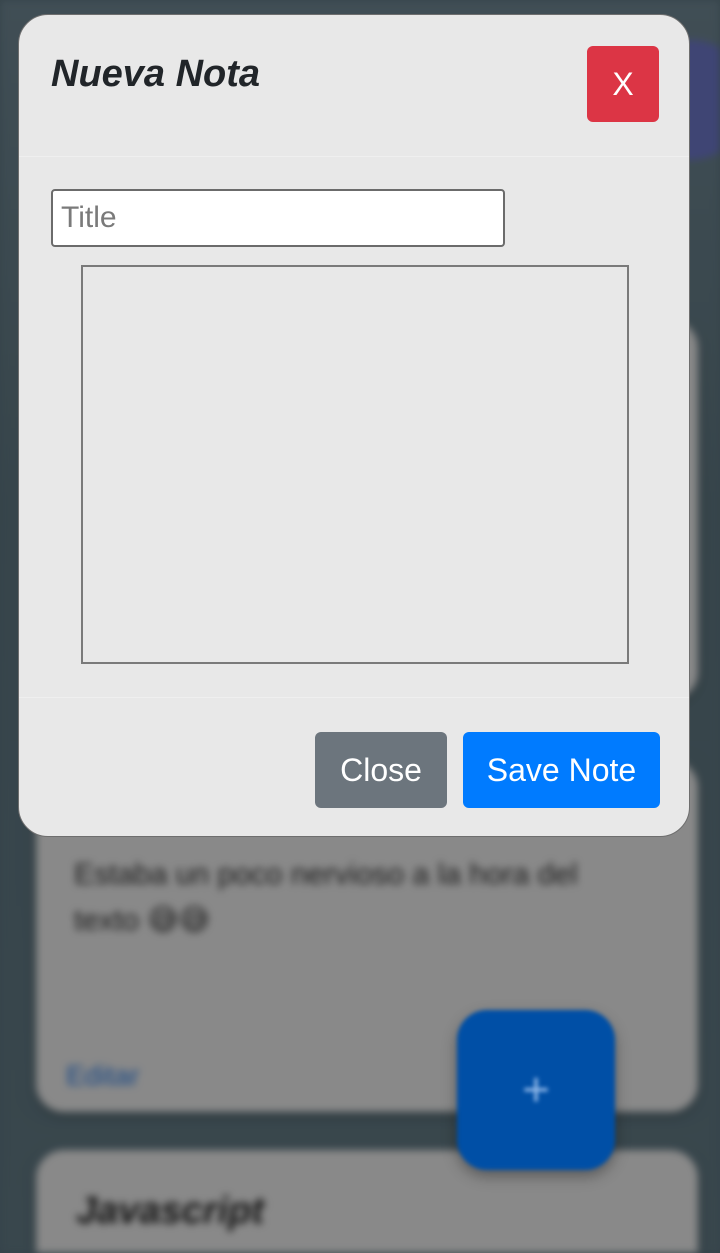 The width and height of the screenshot is (720, 1253). Describe the element at coordinates (561, 770) in the screenshot. I see `save-note-button: Save Note` at that location.